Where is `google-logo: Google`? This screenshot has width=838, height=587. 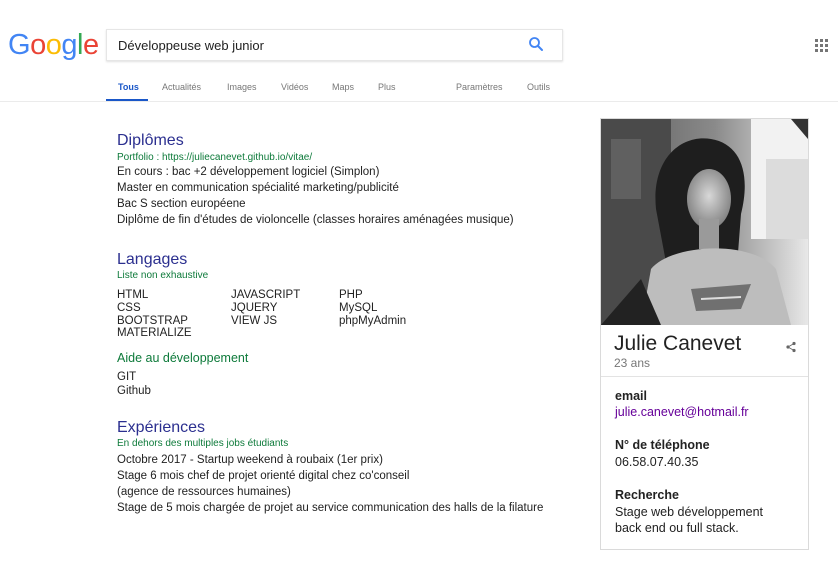
google-logo: Google is located at coordinates (53, 45).